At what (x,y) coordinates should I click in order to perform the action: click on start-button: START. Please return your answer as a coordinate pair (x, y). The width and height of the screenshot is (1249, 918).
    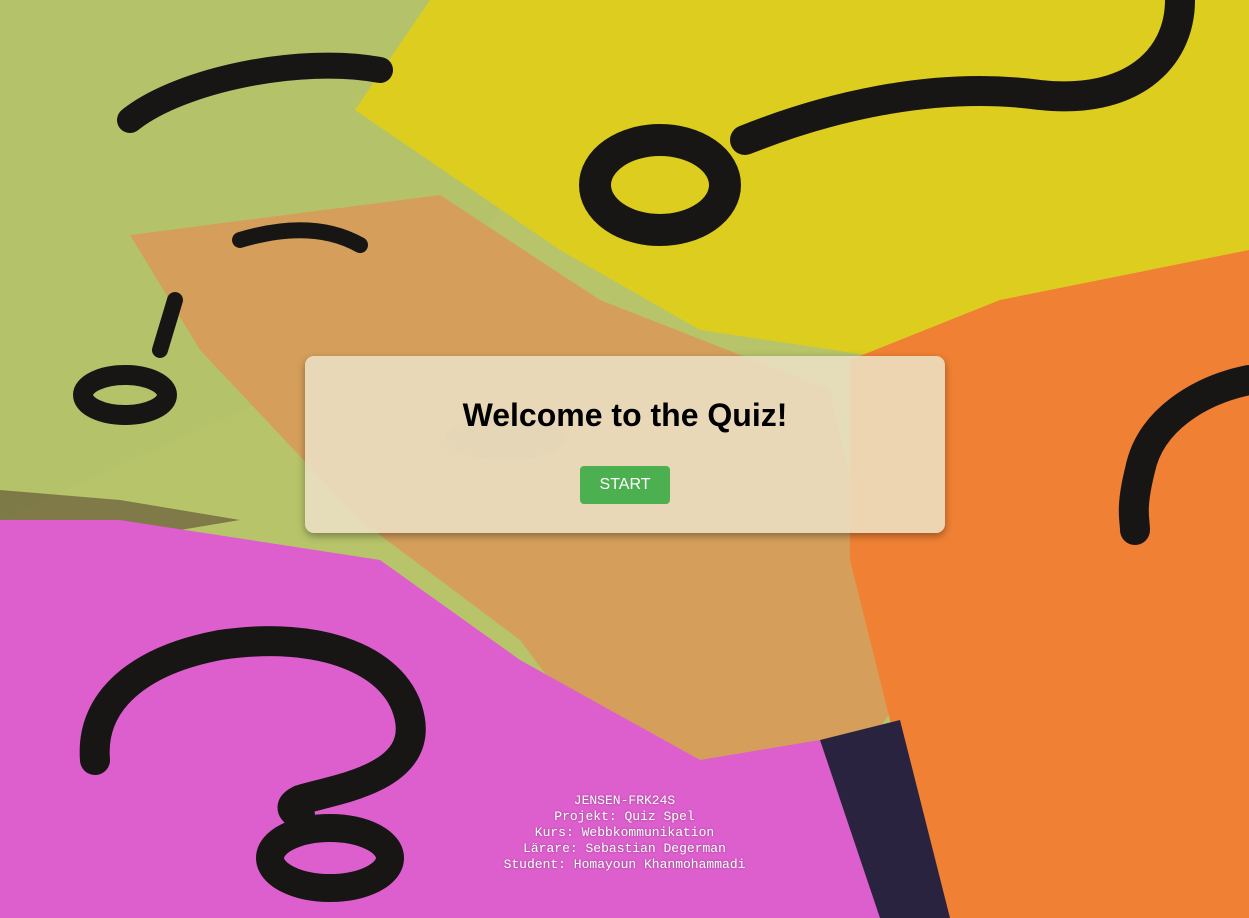
    Looking at the image, I should click on (625, 485).